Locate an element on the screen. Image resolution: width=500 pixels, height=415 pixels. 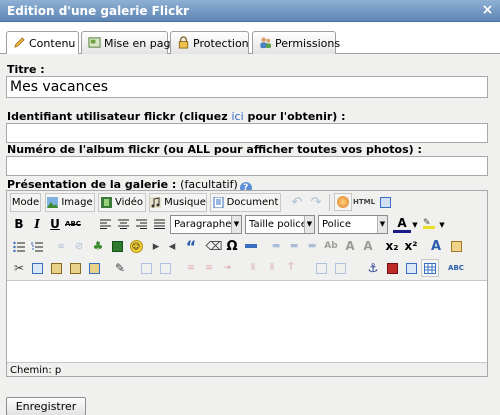
link-icon: ∞ is located at coordinates (61, 246).